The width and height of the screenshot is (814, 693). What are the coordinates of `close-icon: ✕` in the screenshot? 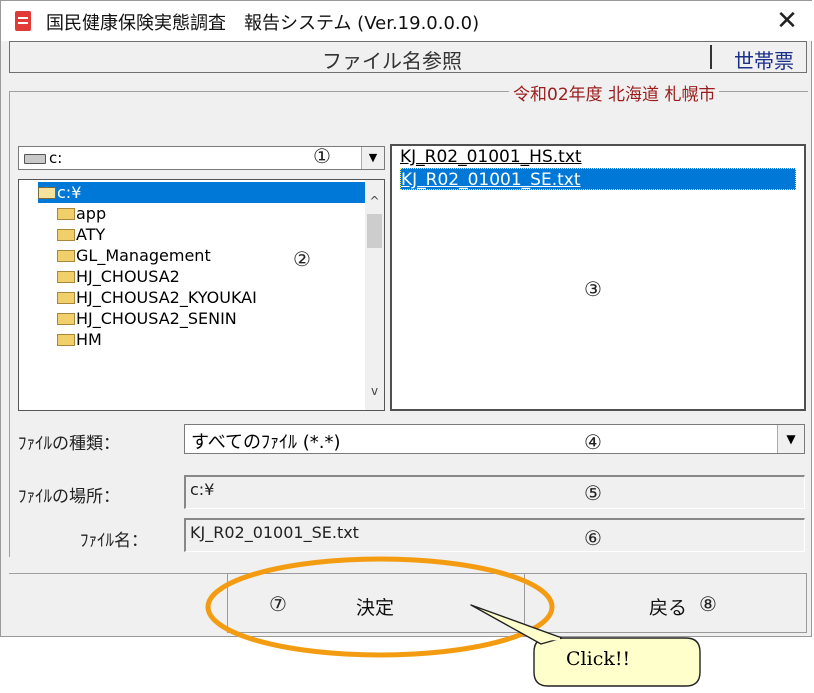 It's located at (787, 21).